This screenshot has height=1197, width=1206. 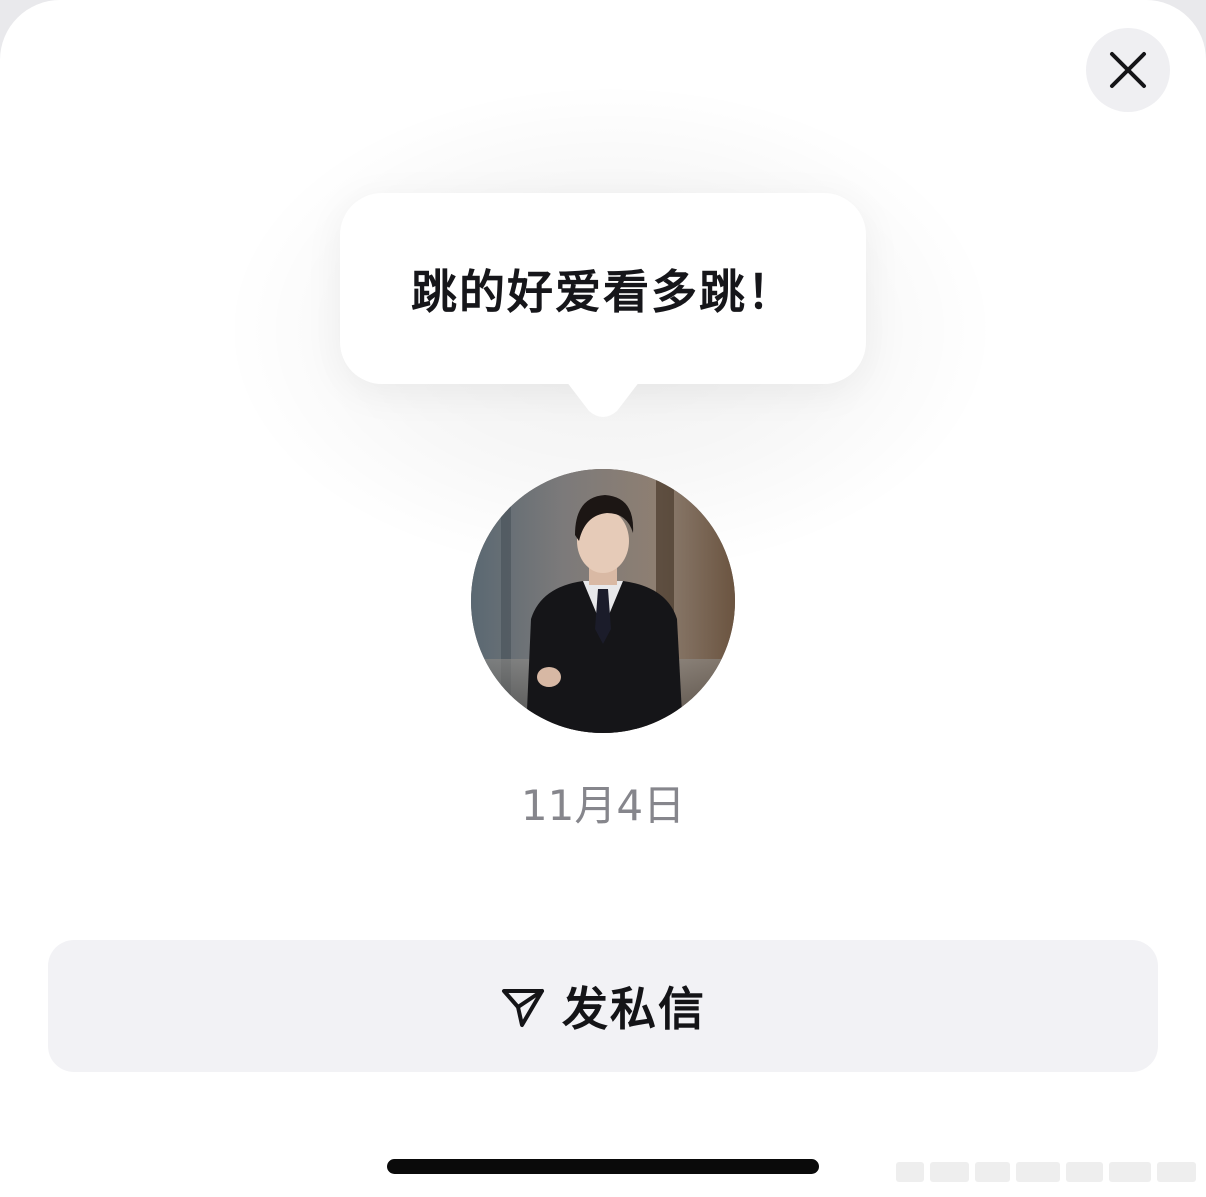 I want to click on watermark, so click(x=1046, y=1172).